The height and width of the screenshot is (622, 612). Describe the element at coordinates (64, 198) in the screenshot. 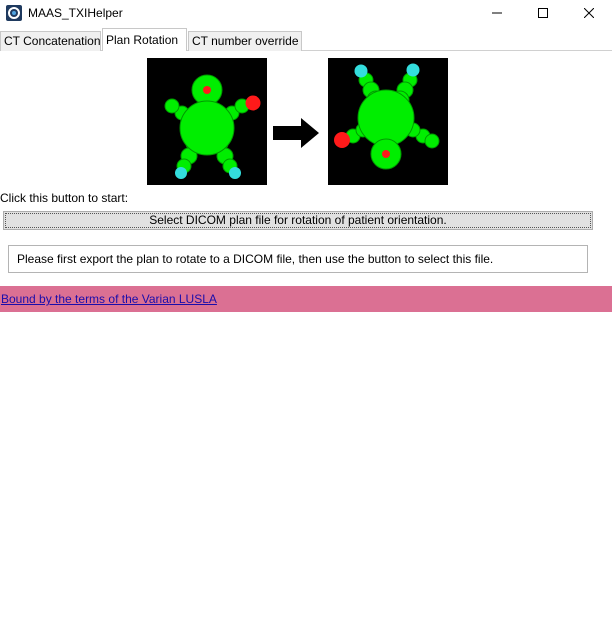

I see `start-instruction-label: Click this button to start:` at that location.